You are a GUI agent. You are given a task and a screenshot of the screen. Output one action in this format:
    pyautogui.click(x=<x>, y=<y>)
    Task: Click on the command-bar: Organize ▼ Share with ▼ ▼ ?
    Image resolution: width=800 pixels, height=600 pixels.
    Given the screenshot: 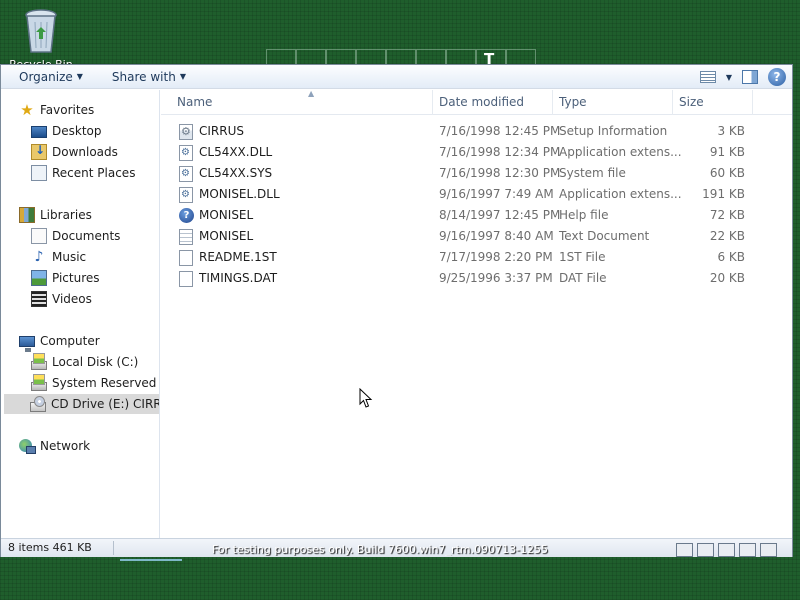 What is the action you would take?
    pyautogui.click(x=396, y=77)
    